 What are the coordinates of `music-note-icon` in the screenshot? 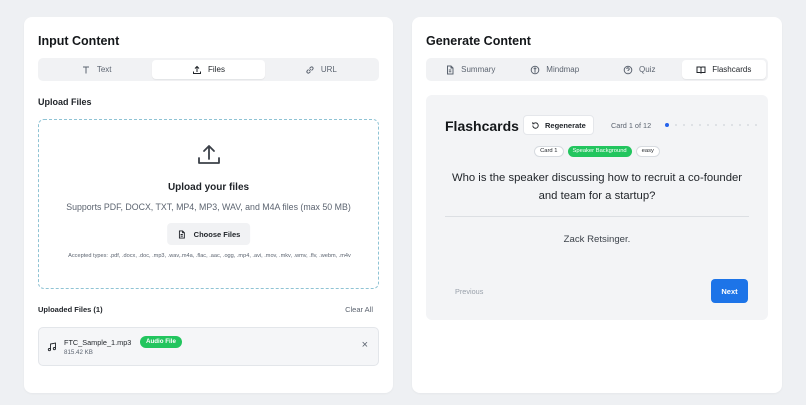 It's located at (51, 347).